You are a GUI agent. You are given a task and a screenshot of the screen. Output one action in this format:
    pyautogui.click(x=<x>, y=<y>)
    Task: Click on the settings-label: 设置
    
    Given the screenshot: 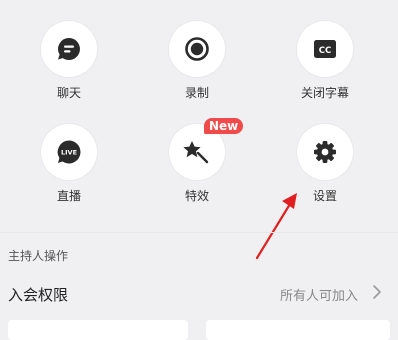 What is the action you would take?
    pyautogui.click(x=324, y=196)
    